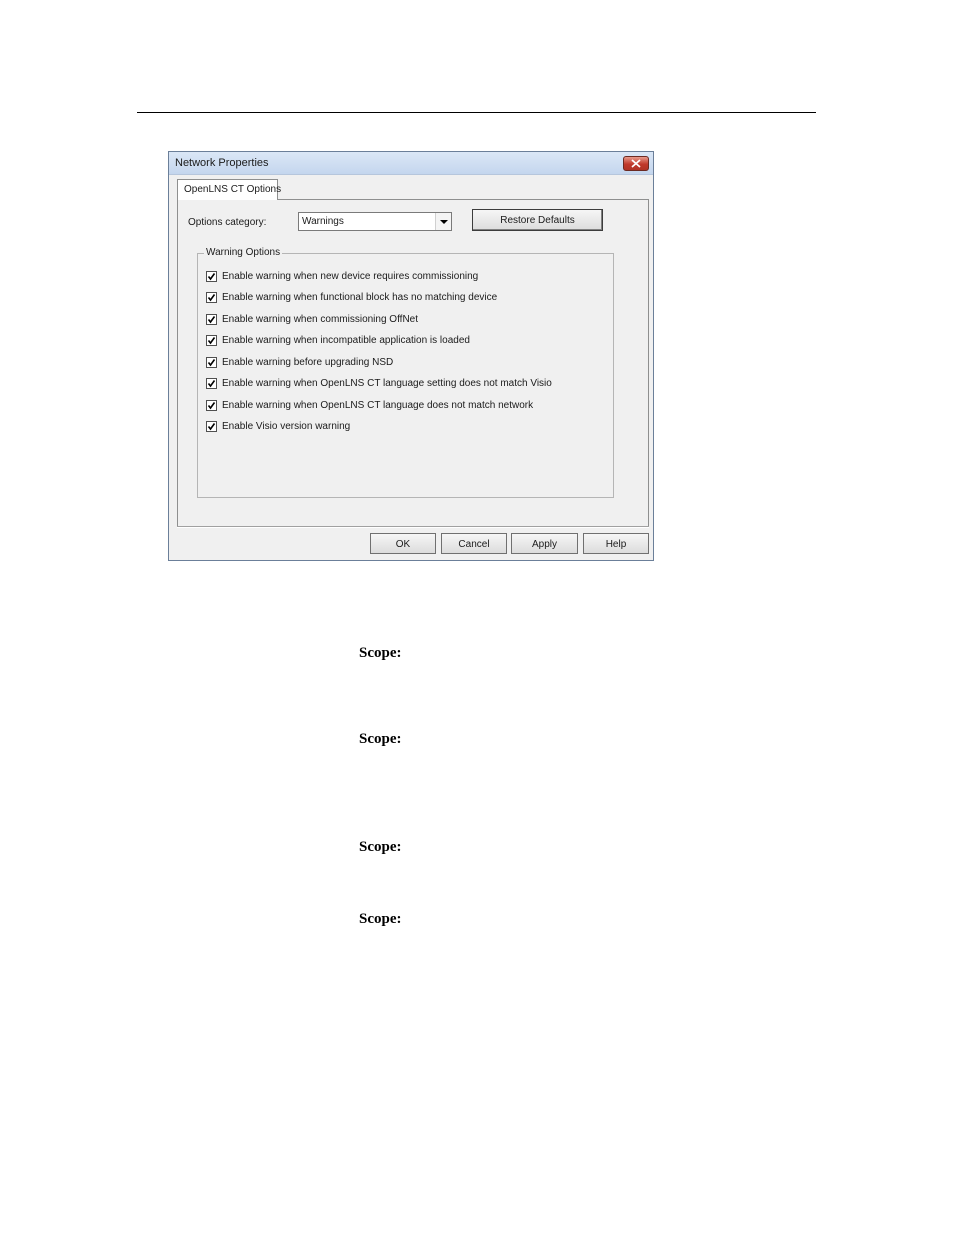 Image resolution: width=954 pixels, height=1235 pixels. Describe the element at coordinates (323, 221) in the screenshot. I see `options-category-value: Warnings` at that location.